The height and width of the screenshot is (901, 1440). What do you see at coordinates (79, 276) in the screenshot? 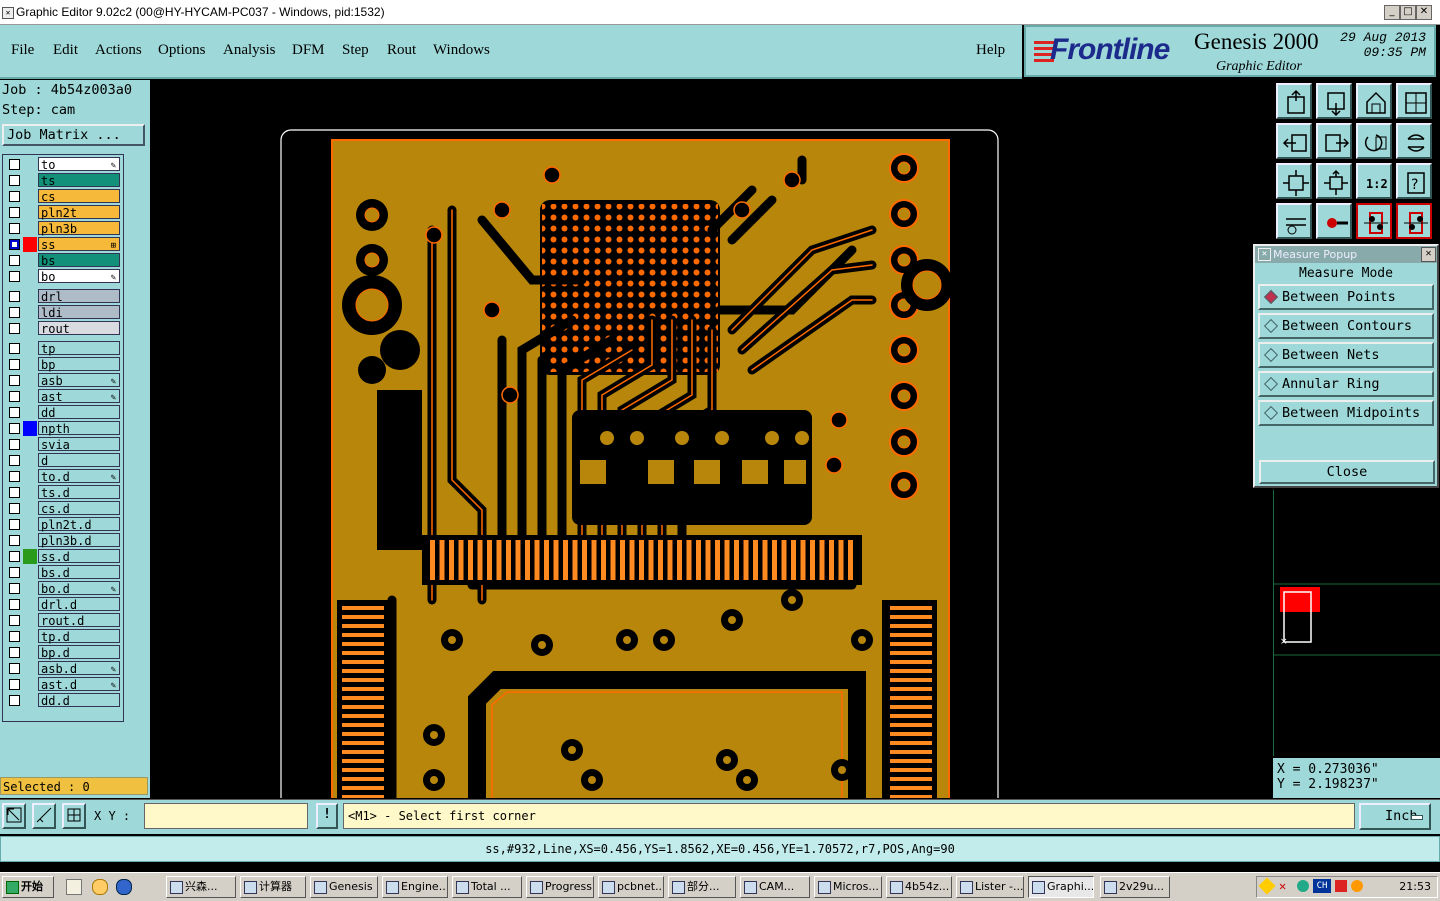
I see `layer-name: bo ✎` at bounding box center [79, 276].